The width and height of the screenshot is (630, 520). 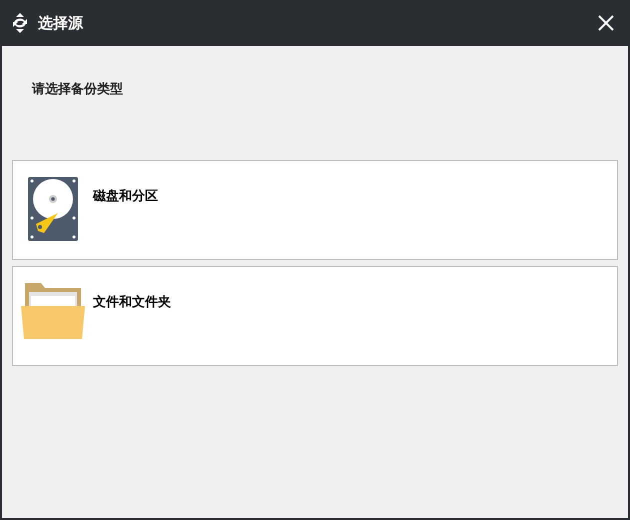 What do you see at coordinates (53, 209) in the screenshot?
I see `hard-drive-icon` at bounding box center [53, 209].